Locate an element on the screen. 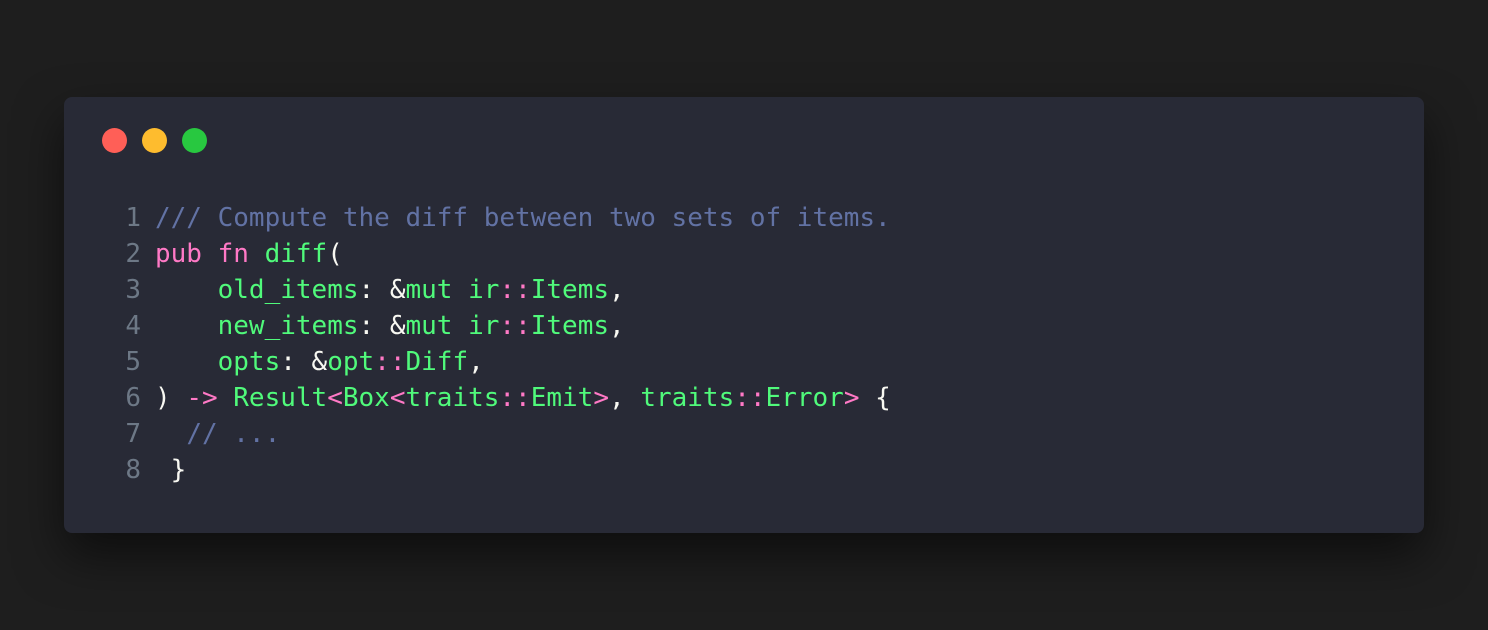  line-number: 2 is located at coordinates (133, 254).